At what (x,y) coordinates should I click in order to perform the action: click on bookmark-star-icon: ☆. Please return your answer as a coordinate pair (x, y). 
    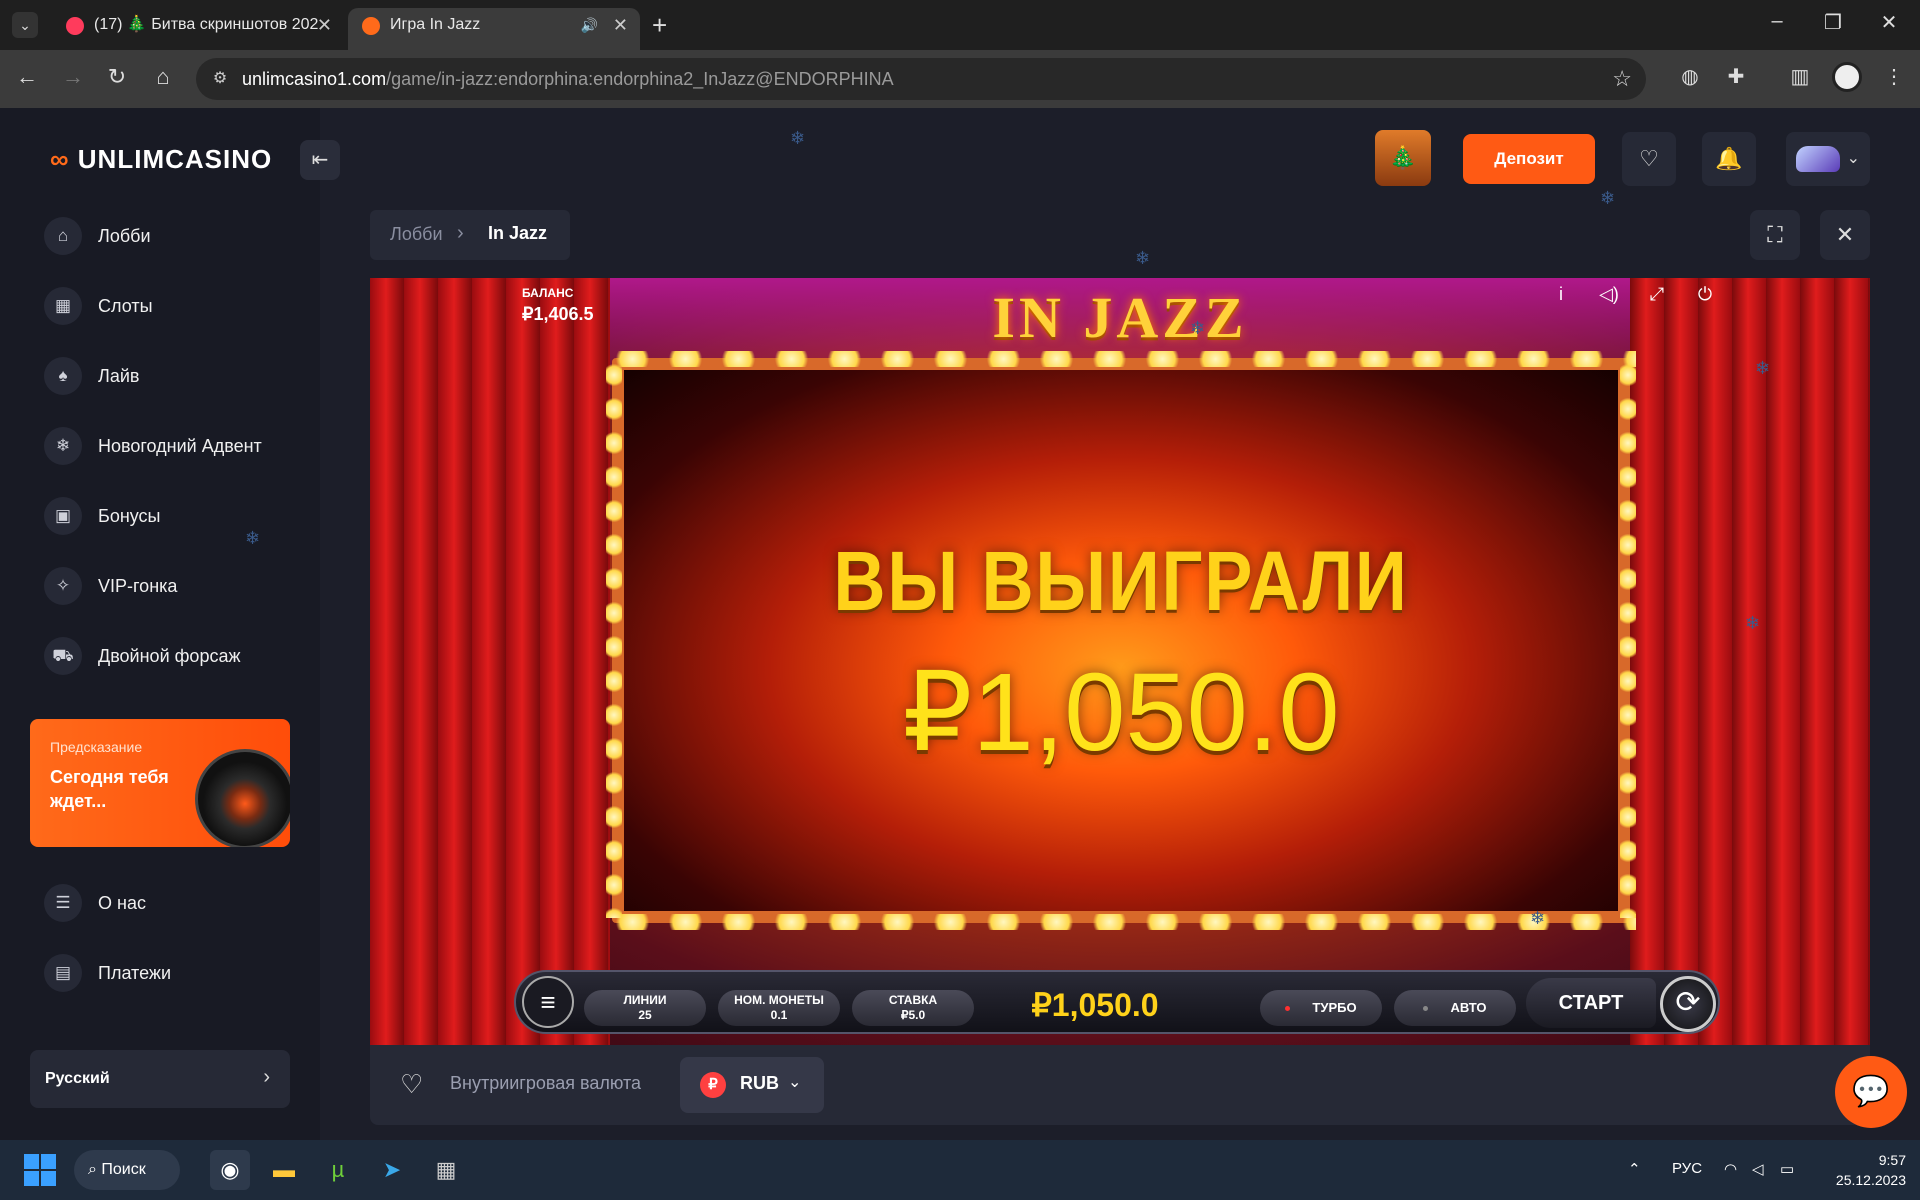
    Looking at the image, I should click on (1622, 79).